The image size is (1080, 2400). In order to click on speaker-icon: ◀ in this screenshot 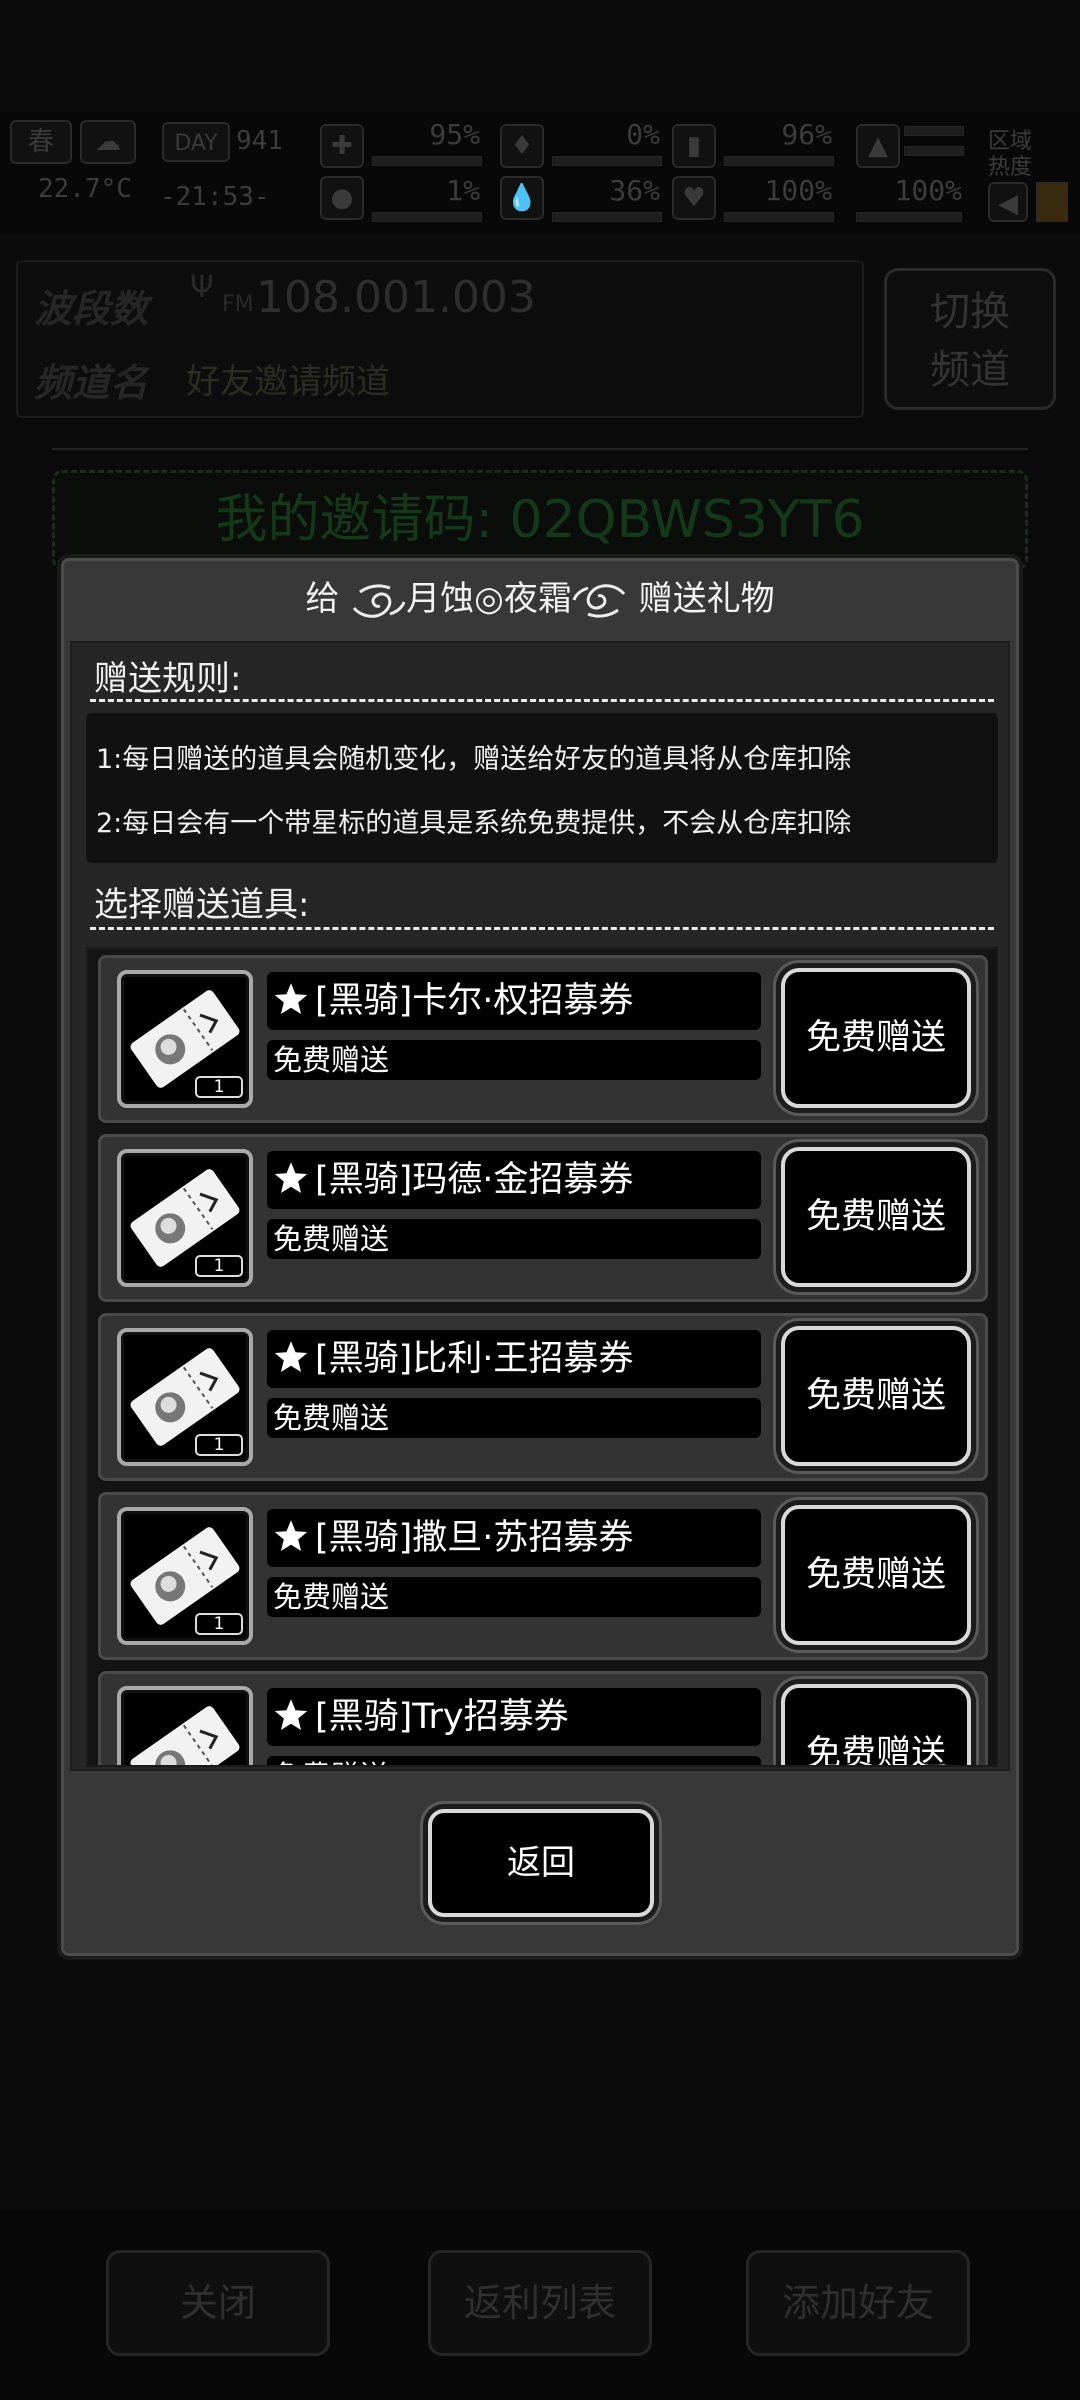, I will do `click(1008, 202)`.